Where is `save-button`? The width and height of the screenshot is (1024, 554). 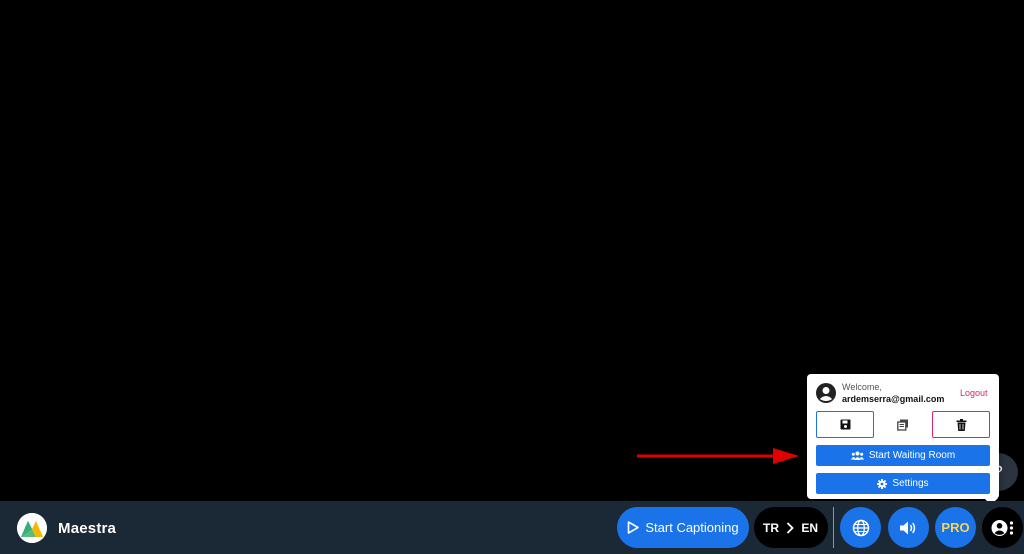
save-button is located at coordinates (845, 424).